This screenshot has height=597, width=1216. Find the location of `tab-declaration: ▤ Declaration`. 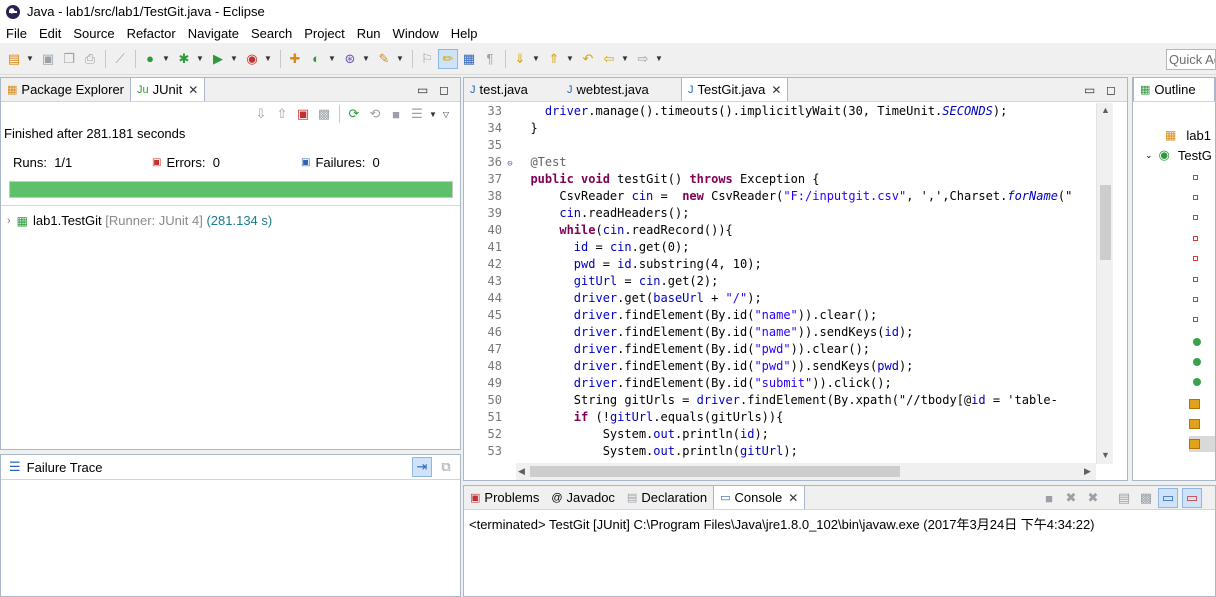

tab-declaration: ▤ Declaration is located at coordinates (667, 497).